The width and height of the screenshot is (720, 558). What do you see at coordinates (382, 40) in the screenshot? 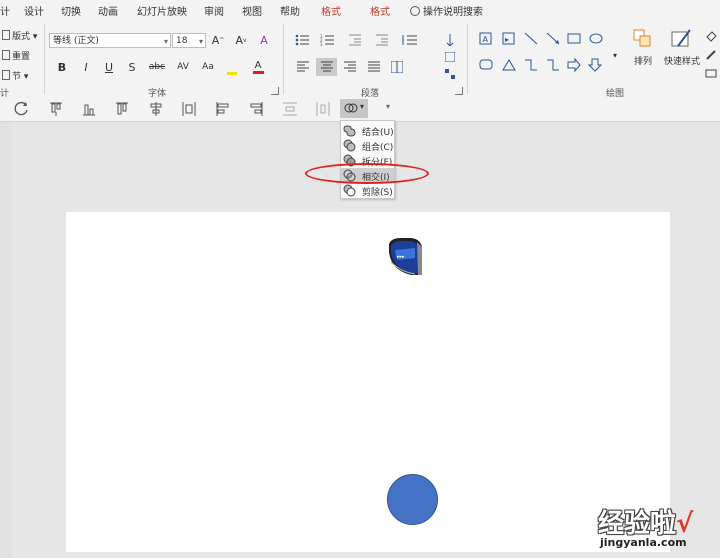
I see `increase-indent-button` at bounding box center [382, 40].